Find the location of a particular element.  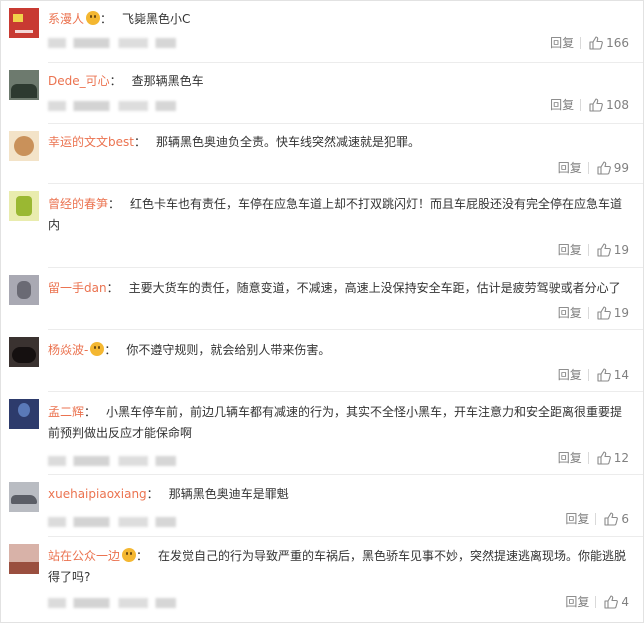

comment-author: 系漫人 is located at coordinates (66, 19).